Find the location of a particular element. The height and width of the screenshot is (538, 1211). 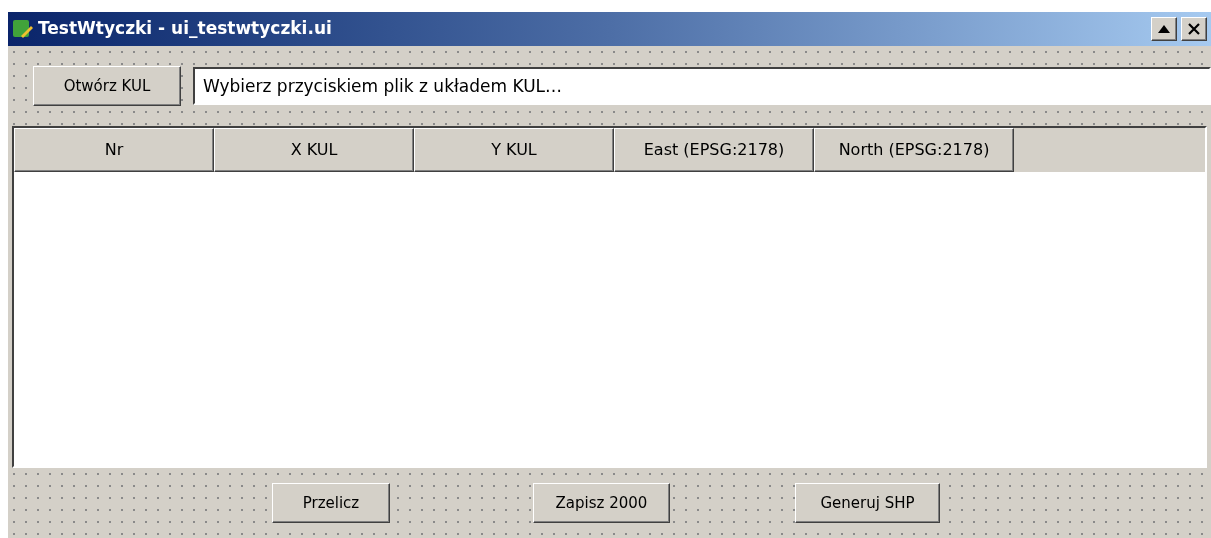

column-header: East (EPSG:2178) is located at coordinates (714, 150).